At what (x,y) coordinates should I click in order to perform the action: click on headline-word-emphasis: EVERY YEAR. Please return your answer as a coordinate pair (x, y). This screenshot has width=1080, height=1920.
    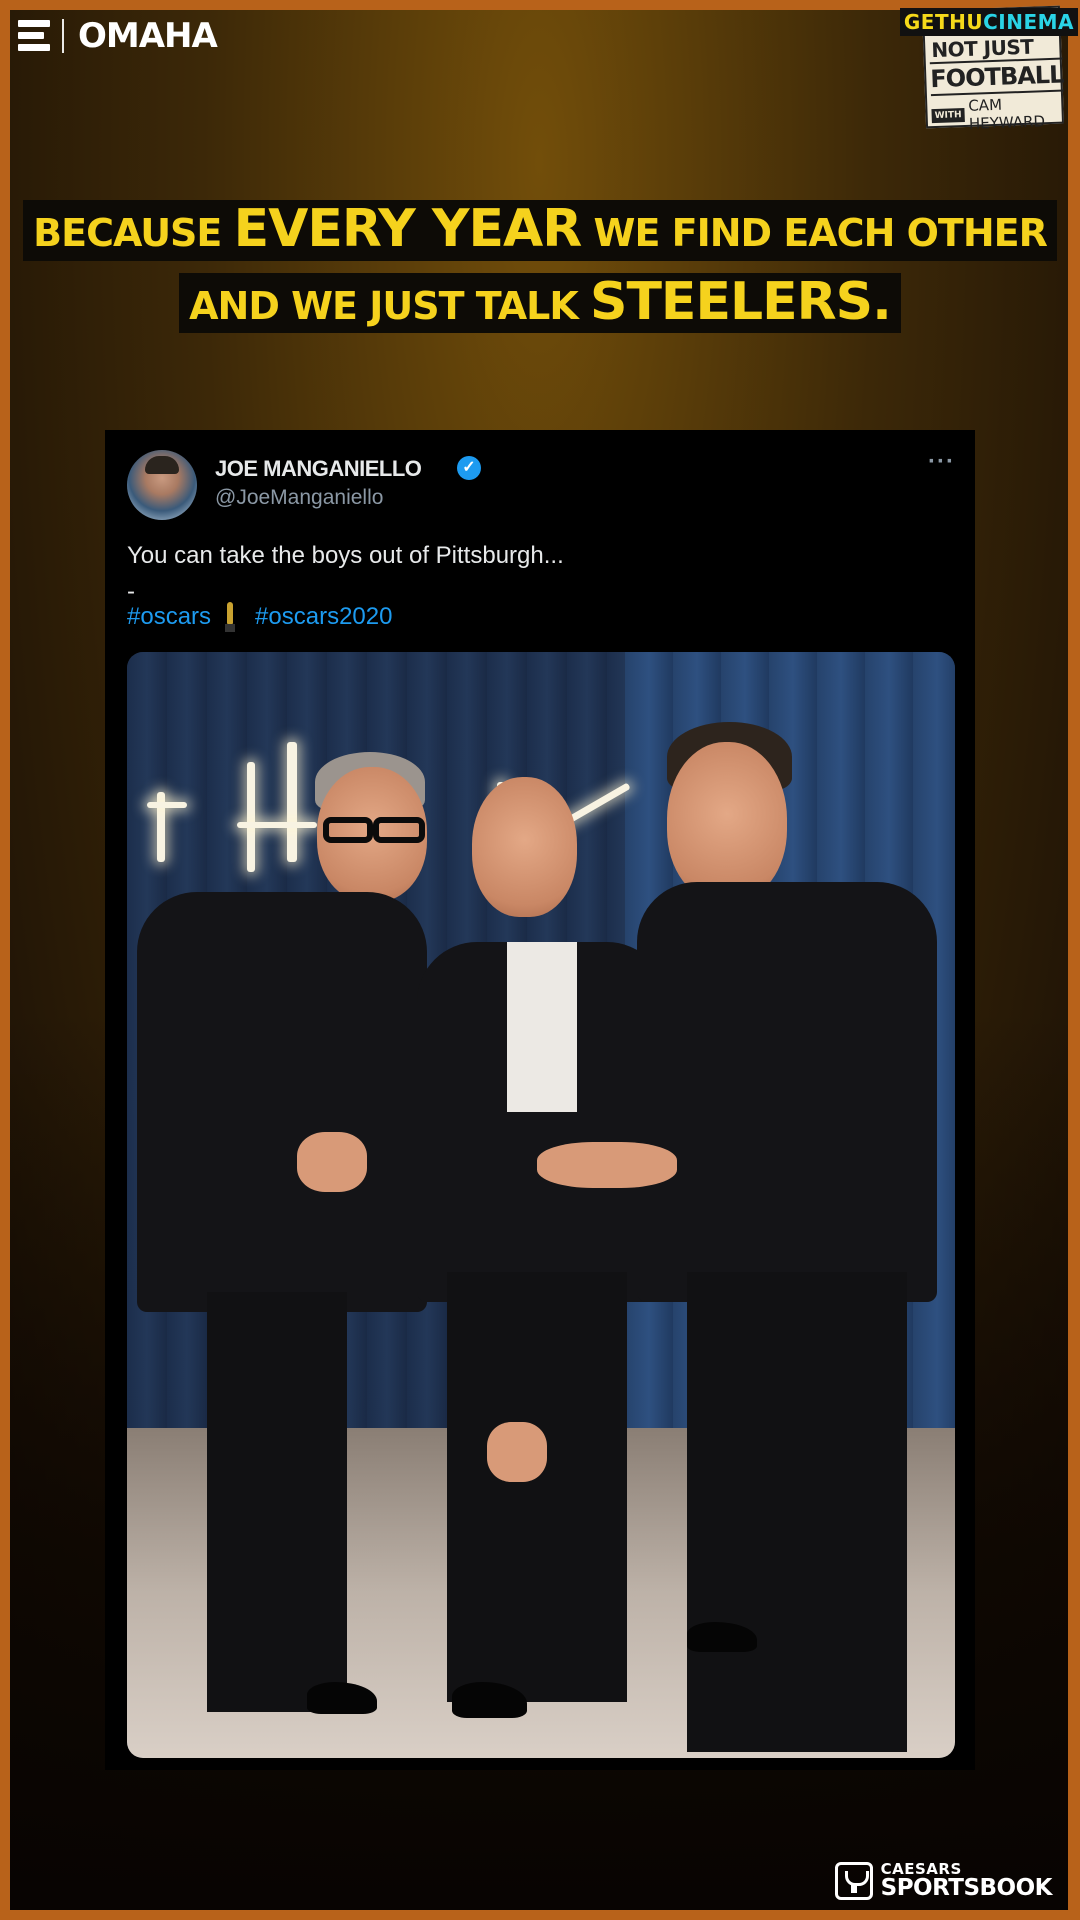
    Looking at the image, I should click on (408, 229).